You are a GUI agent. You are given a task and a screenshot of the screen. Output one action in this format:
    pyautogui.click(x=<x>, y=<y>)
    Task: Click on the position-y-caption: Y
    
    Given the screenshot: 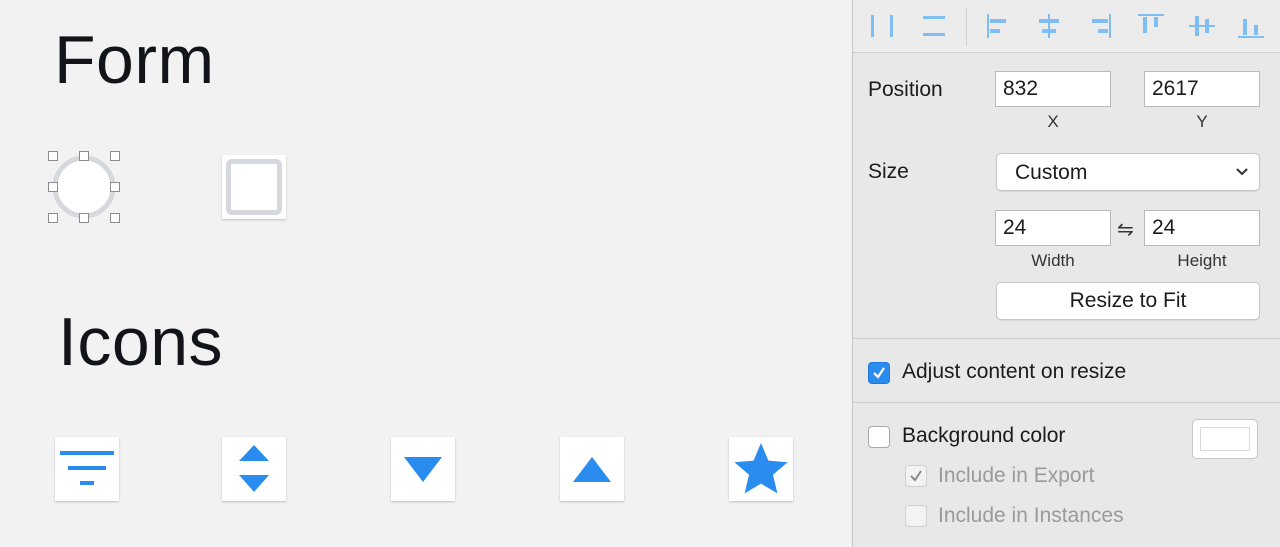 What is the action you would take?
    pyautogui.click(x=1202, y=121)
    